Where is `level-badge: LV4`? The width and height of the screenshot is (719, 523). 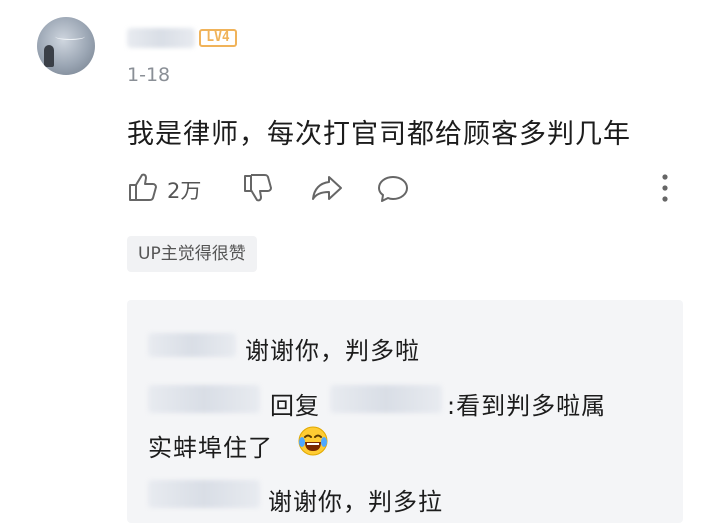 level-badge: LV4 is located at coordinates (218, 38).